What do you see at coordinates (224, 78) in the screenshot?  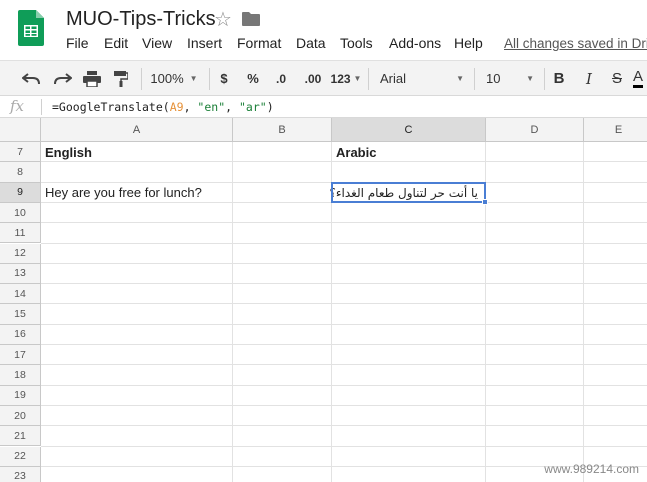 I see `currency-format-button: $` at bounding box center [224, 78].